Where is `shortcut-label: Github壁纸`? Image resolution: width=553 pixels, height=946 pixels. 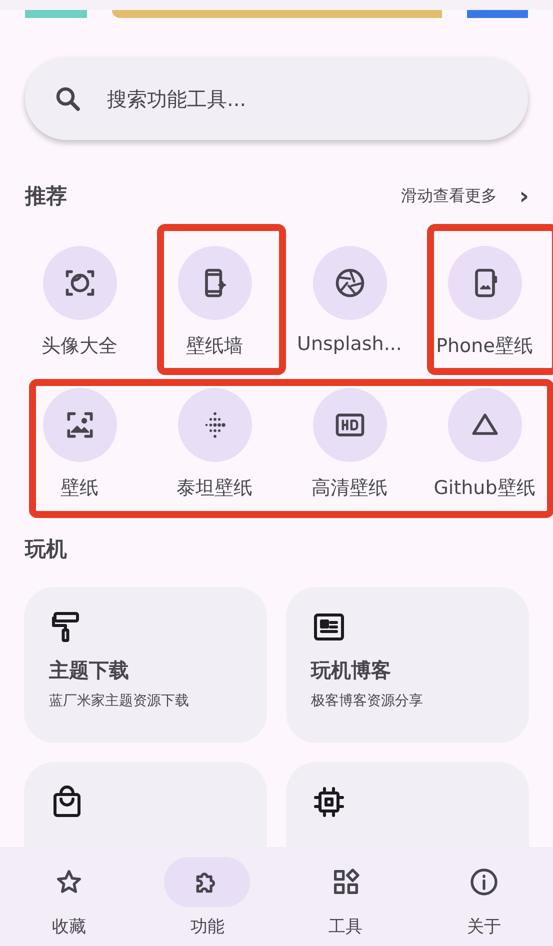
shortcut-label: Github壁纸 is located at coordinates (485, 488).